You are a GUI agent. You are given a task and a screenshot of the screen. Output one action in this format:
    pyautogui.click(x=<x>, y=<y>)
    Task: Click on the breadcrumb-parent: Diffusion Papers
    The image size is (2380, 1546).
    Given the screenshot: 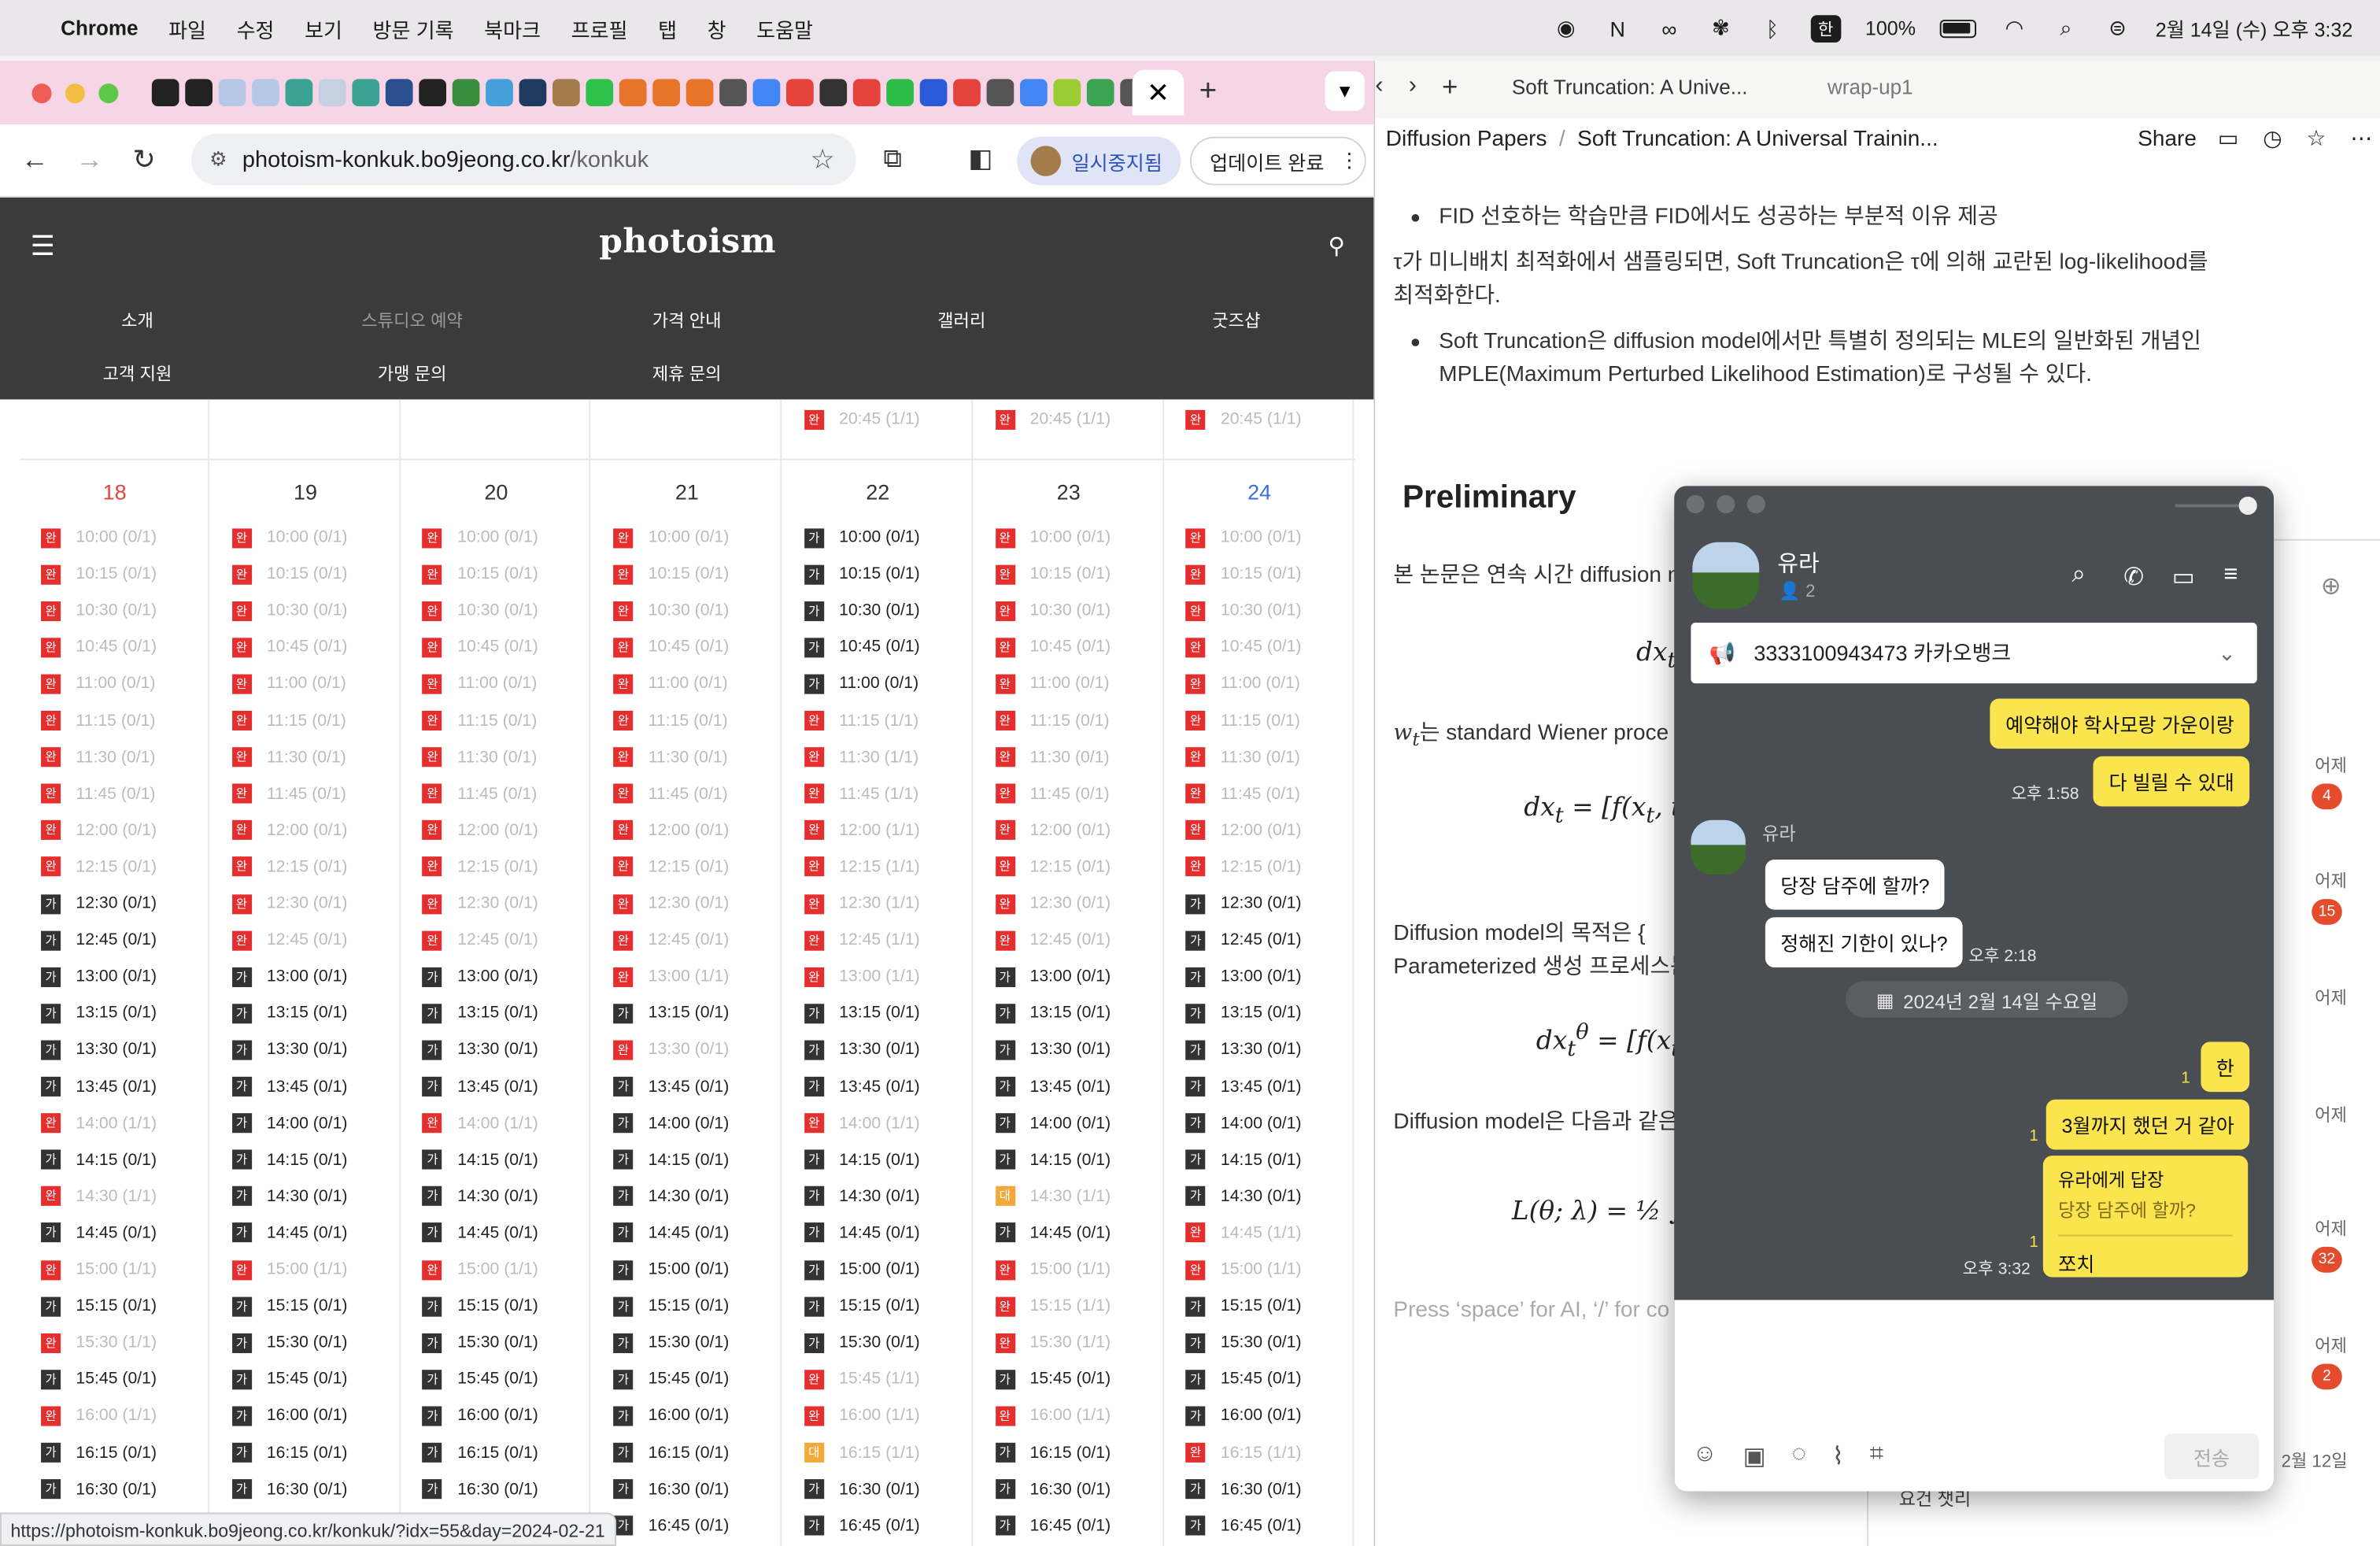 What is the action you would take?
    pyautogui.click(x=1466, y=140)
    